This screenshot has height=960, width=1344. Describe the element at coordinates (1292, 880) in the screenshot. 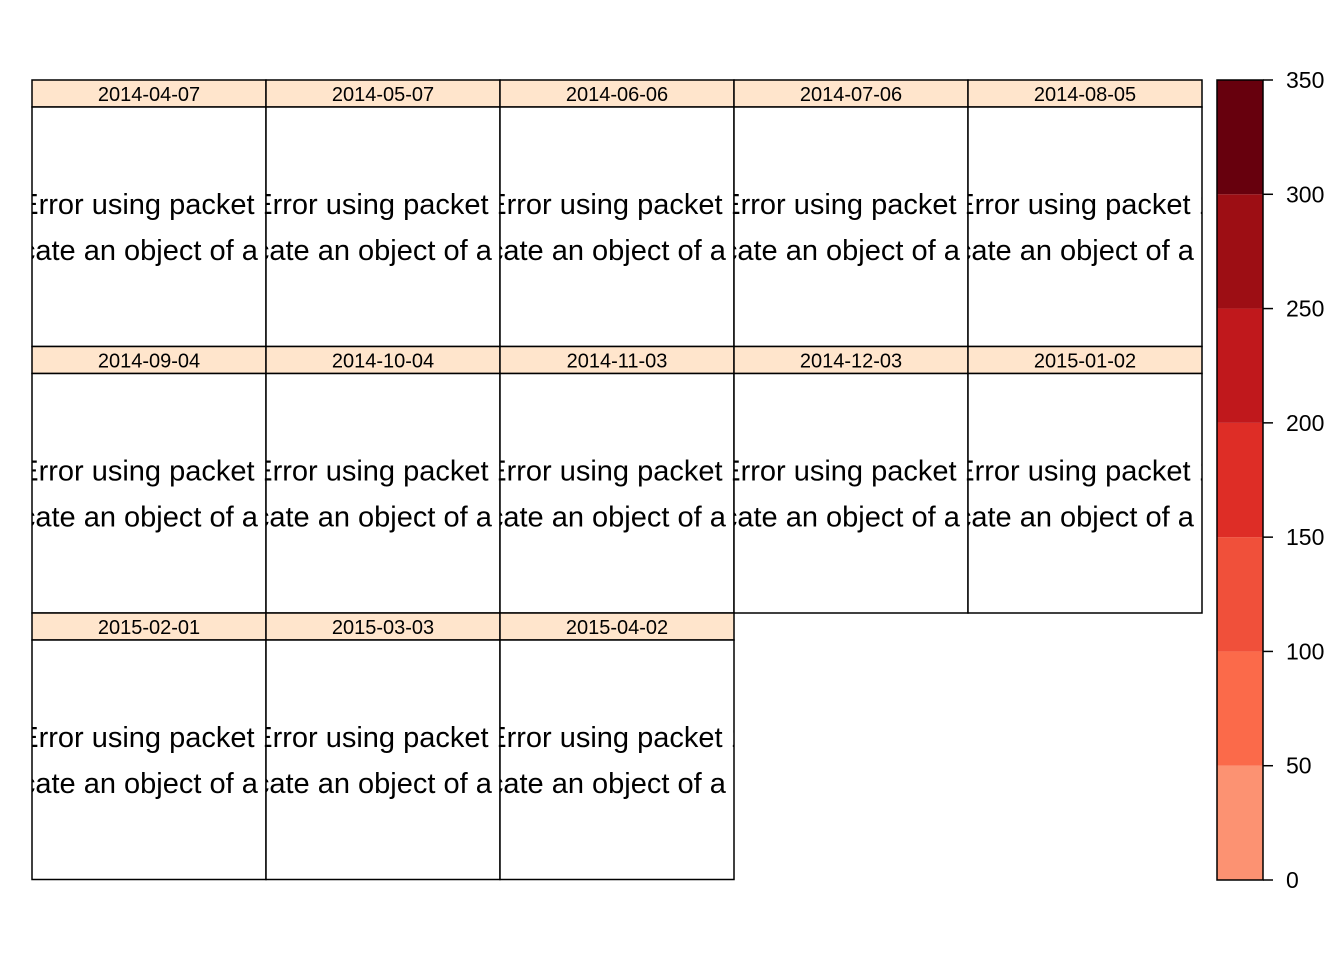

I see `colorkey-tick-label: 0` at that location.